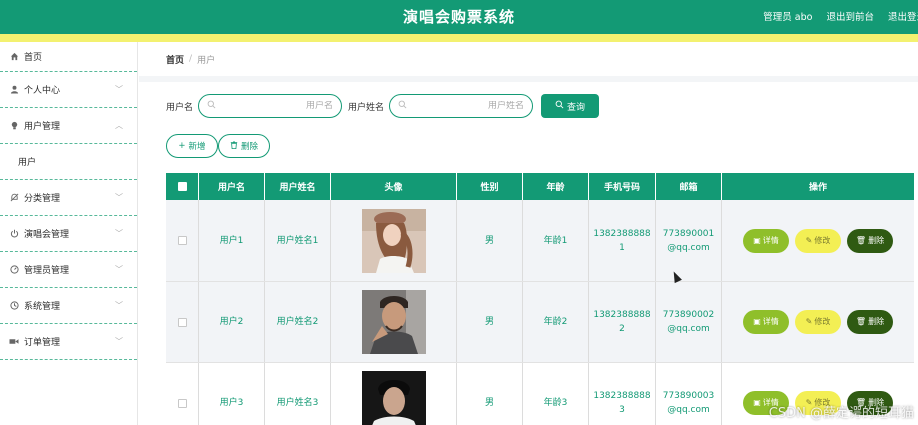 The image size is (918, 425). Describe the element at coordinates (817, 188) in the screenshot. I see `column-header-actions: 操作` at that location.